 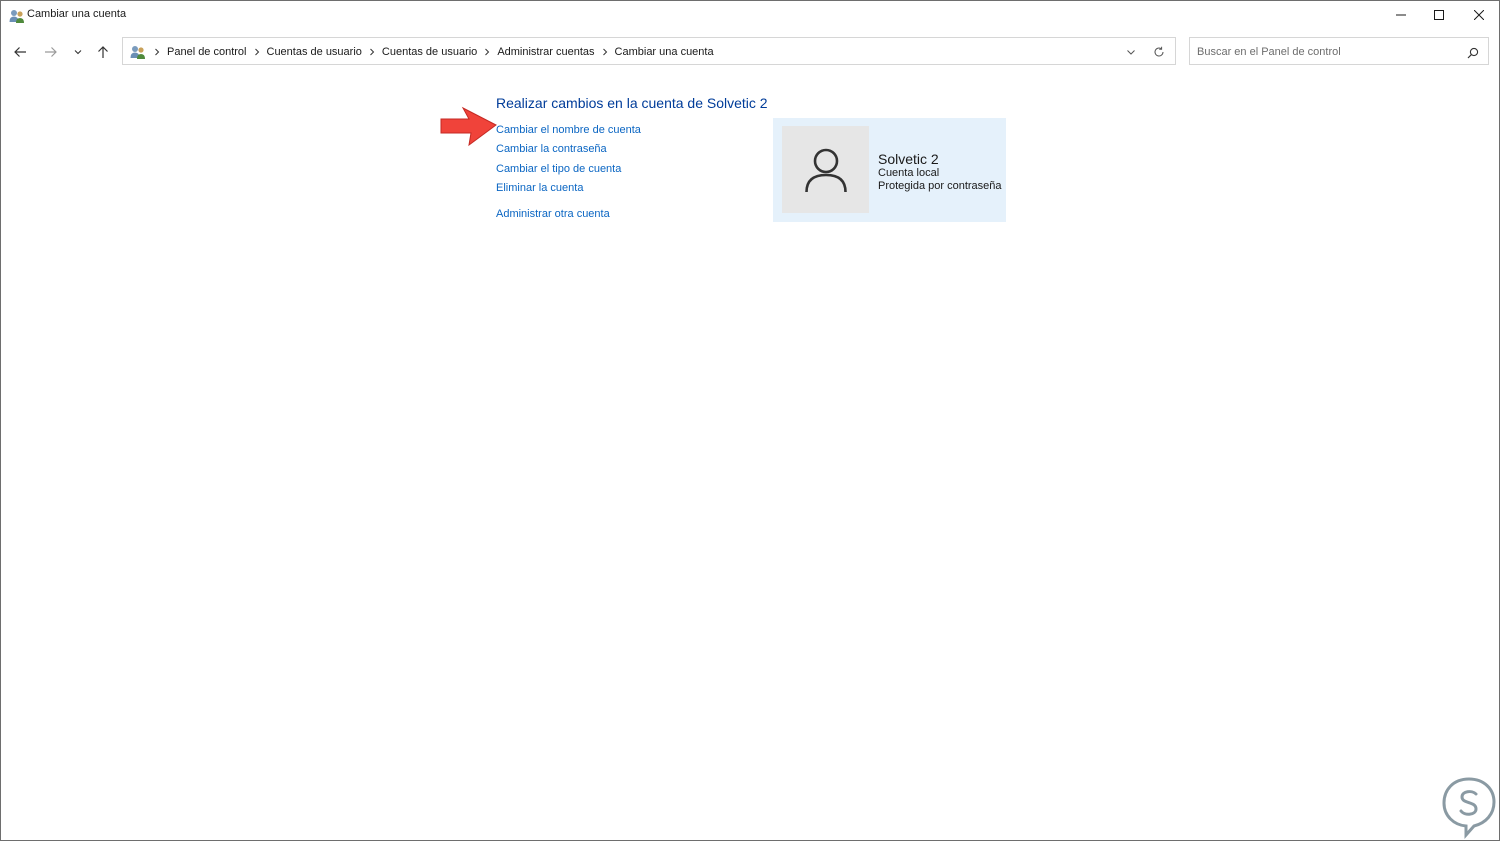 I want to click on breadcrumb-item: Panel de control, so click(x=207, y=52).